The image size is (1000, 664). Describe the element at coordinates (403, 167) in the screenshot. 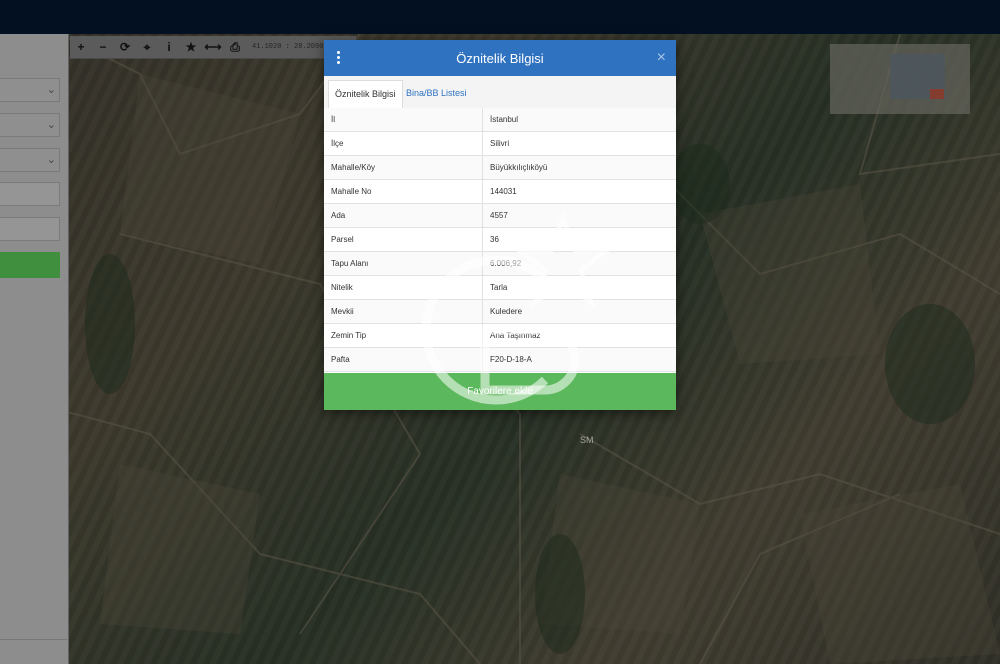

I see `attribute-key: Mahalle/Köy` at that location.